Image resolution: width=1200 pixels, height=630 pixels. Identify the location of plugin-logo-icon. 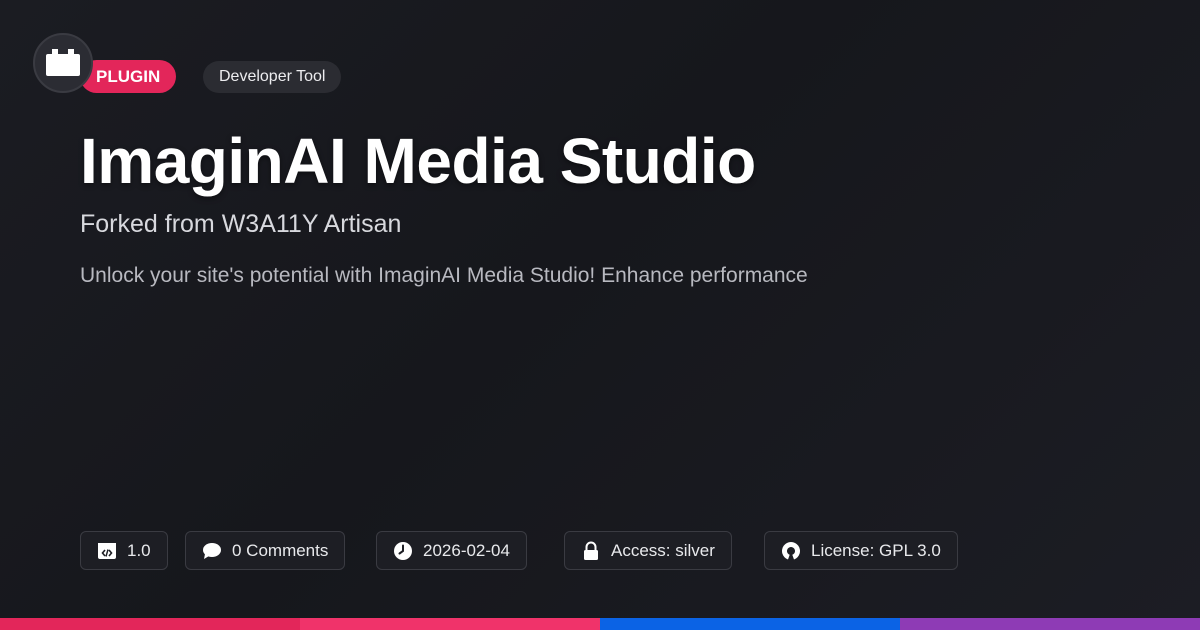
(63, 62).